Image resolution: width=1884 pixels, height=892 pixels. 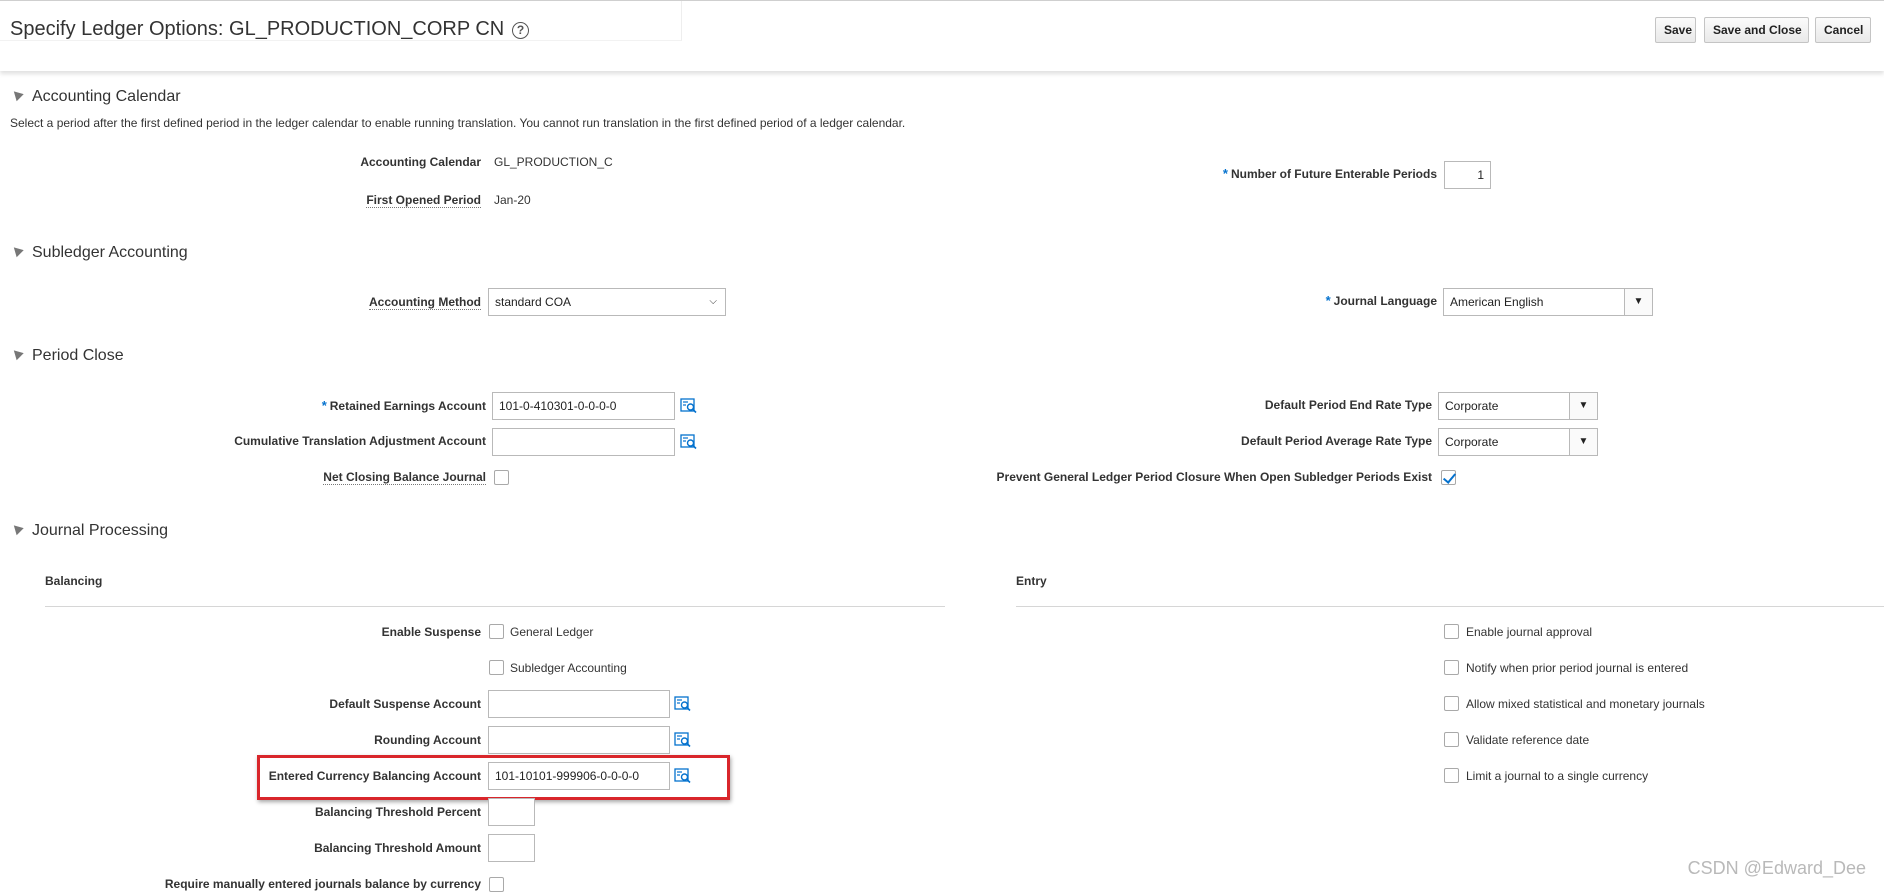 I want to click on section-title: Subledger Accounting, so click(x=110, y=252).